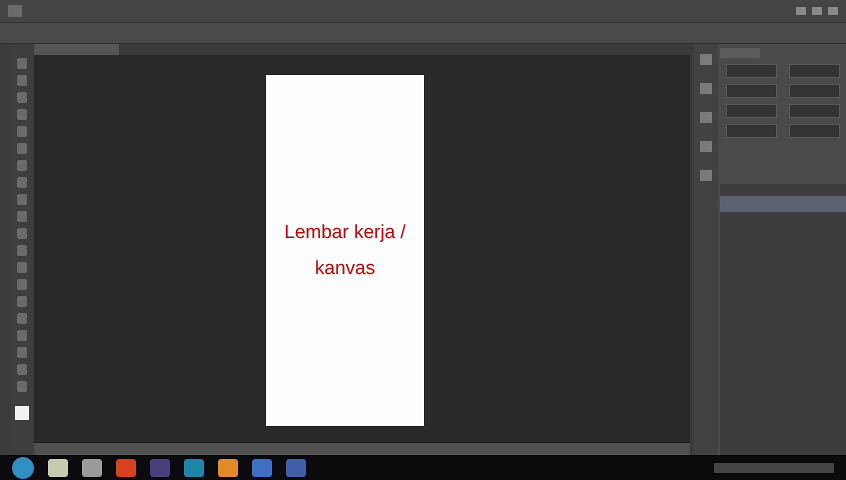 This screenshot has width=846, height=480. Describe the element at coordinates (76, 49) in the screenshot. I see `document-tab` at that location.